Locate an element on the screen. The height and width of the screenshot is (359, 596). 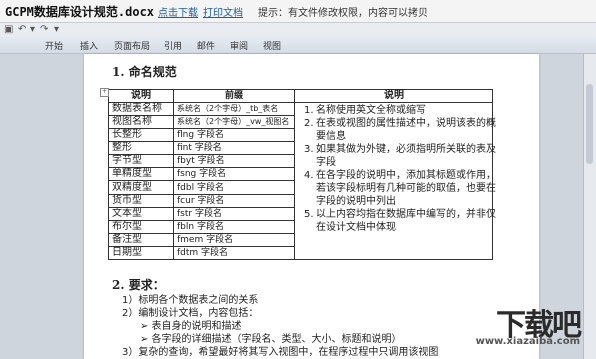
tab-references: 引用 is located at coordinates (173, 45).